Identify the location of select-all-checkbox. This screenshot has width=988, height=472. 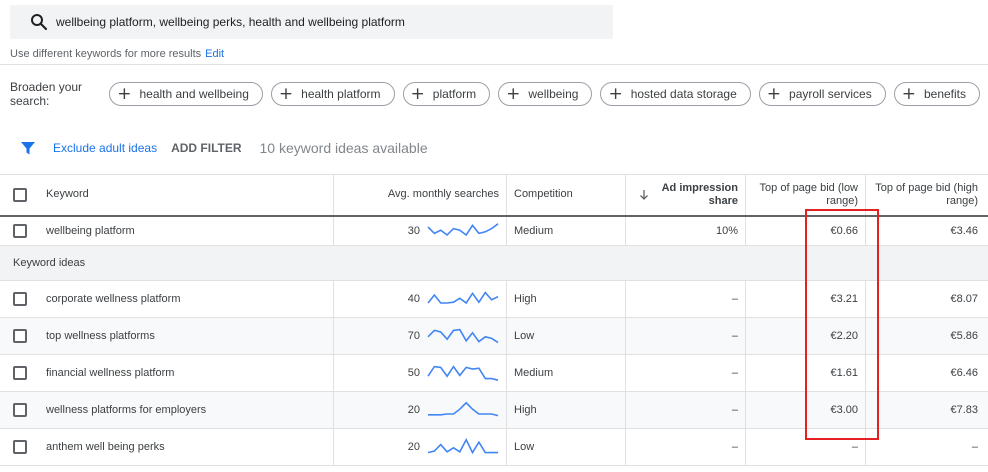
(20, 194).